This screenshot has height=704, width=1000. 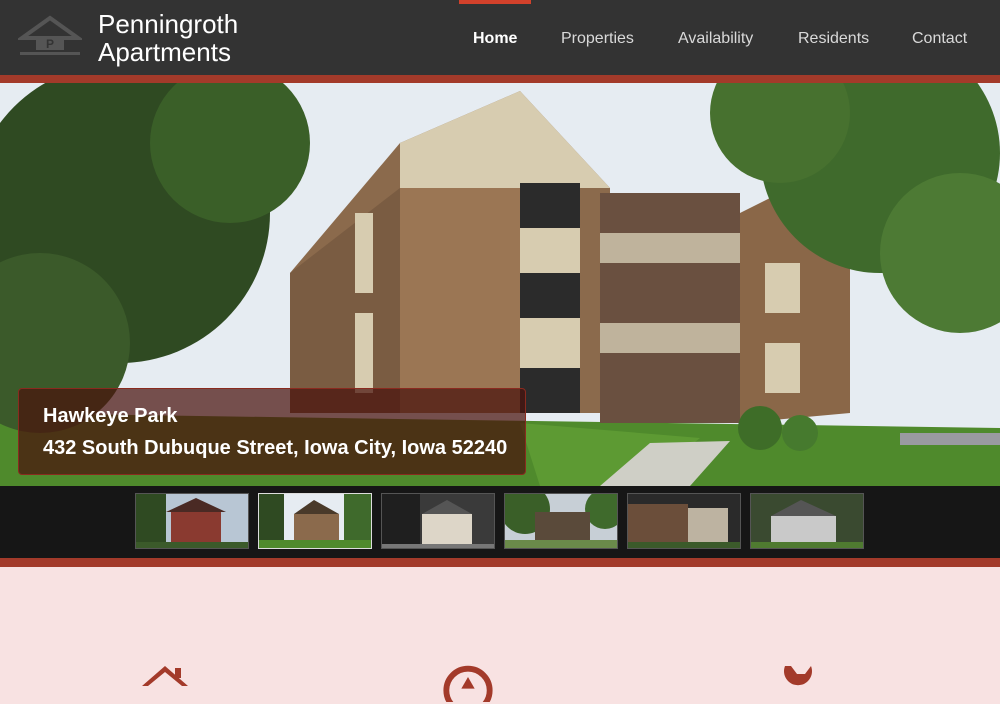 I want to click on nav-properties: Properties, so click(x=597, y=39).